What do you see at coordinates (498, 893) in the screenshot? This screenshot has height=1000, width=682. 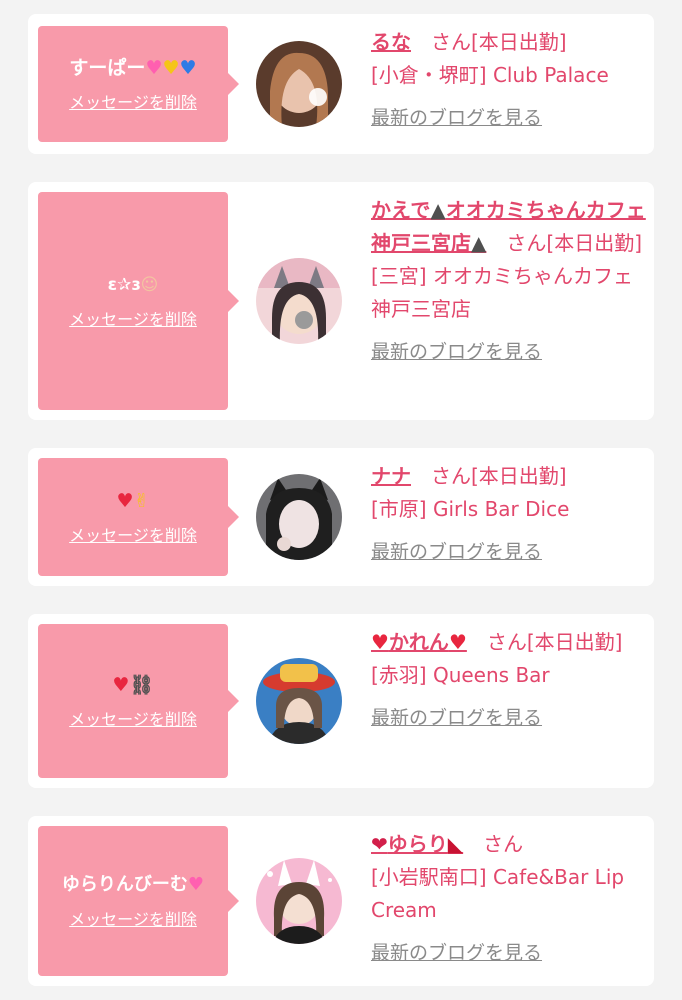 I see `shop-info: [小岩駅南口] Cafe&Bar Lip Cream` at bounding box center [498, 893].